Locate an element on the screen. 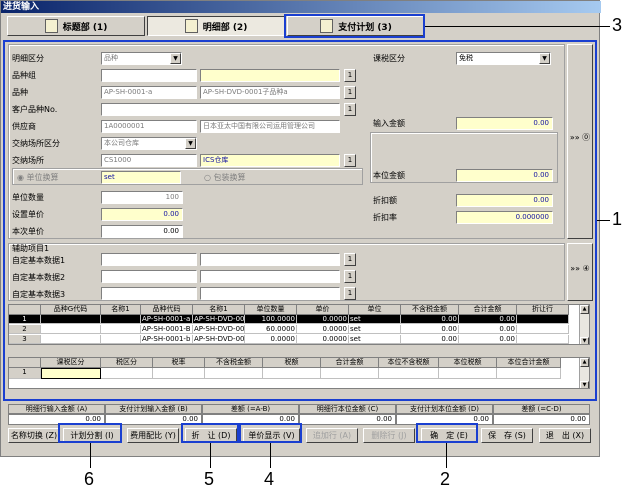  callout-number-1: 1 is located at coordinates (617, 219).